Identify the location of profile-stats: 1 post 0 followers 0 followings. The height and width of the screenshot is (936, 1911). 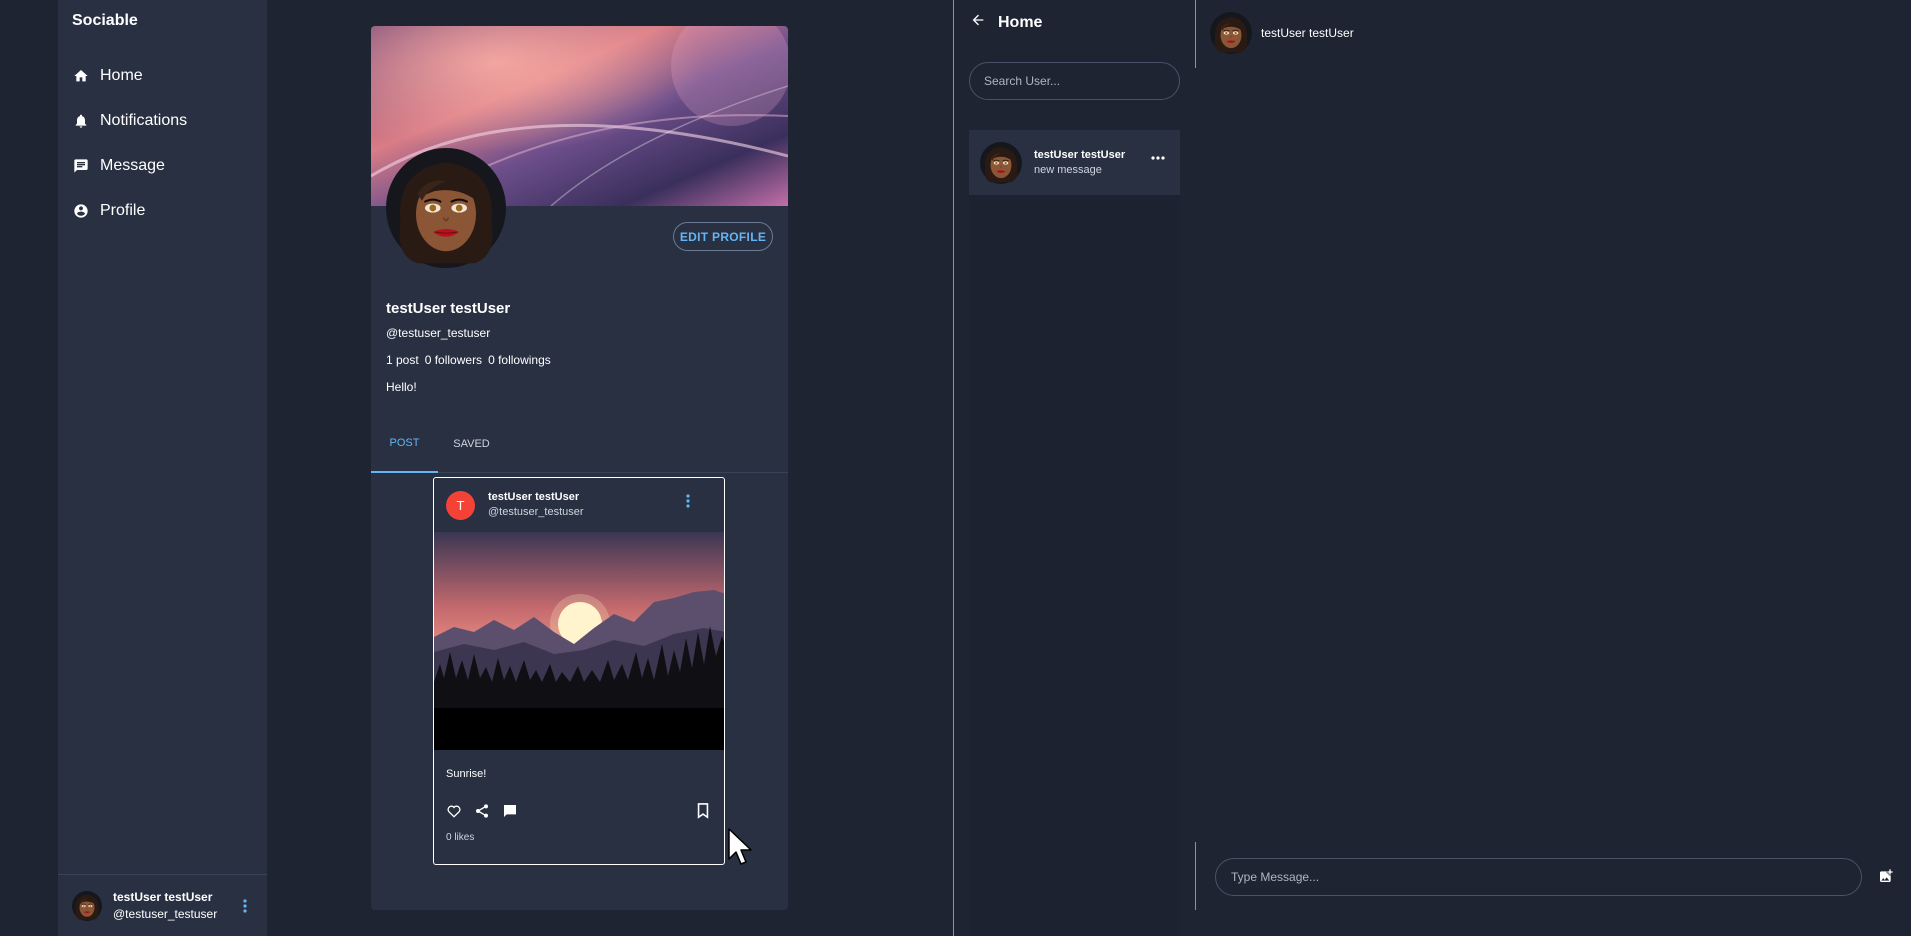
(468, 360).